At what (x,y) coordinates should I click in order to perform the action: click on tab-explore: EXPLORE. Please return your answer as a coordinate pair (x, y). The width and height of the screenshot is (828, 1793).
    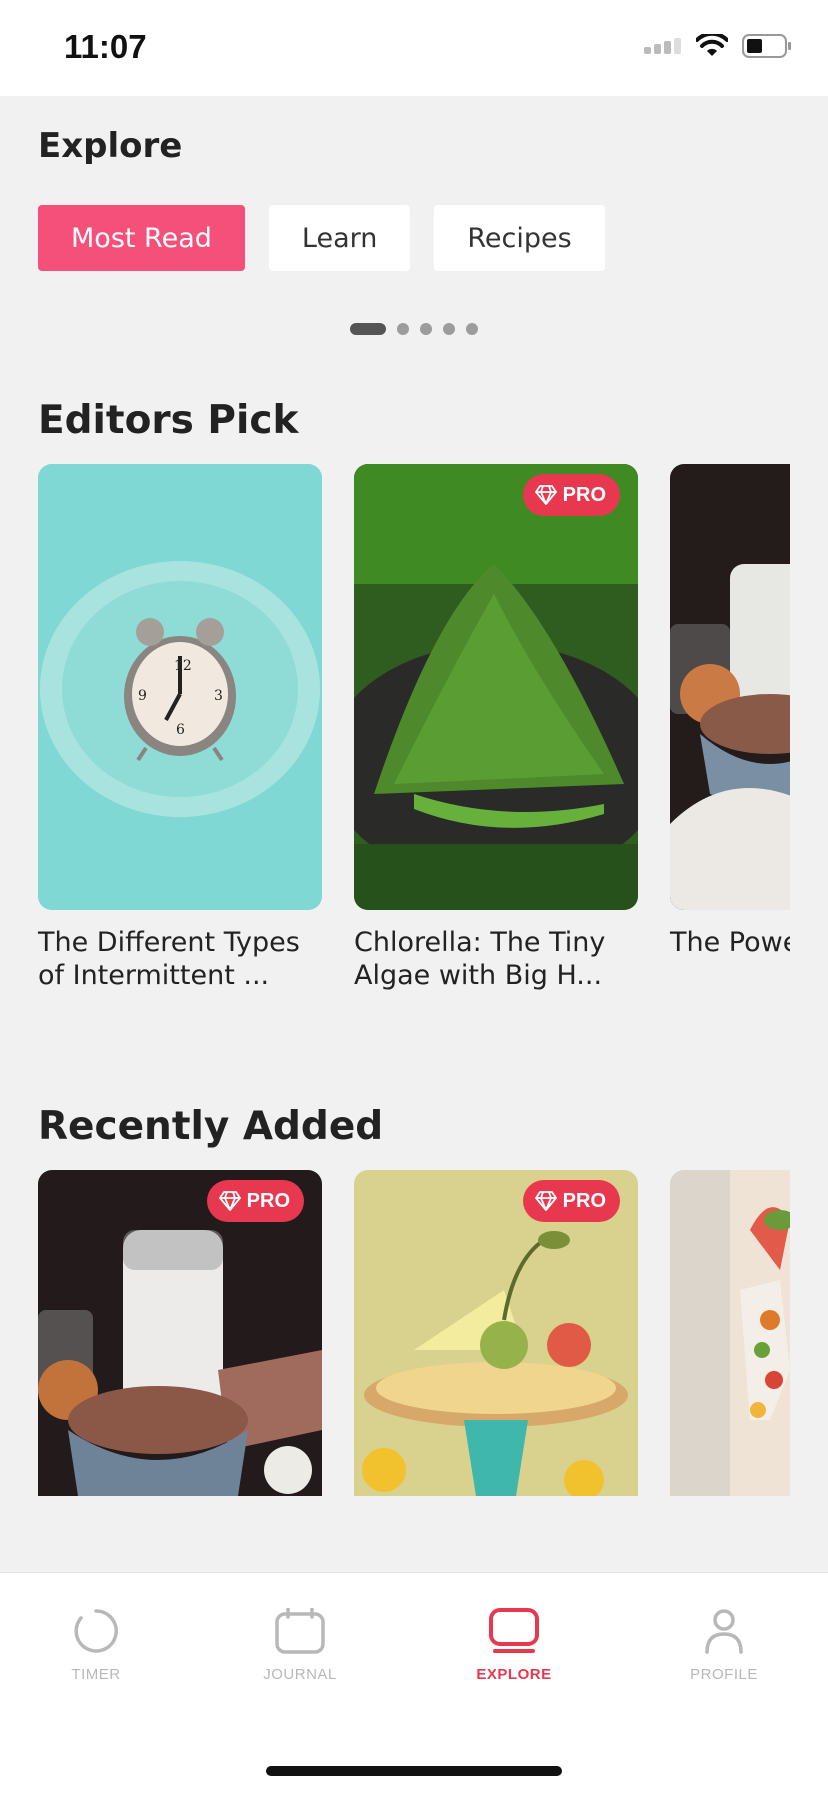
    Looking at the image, I should click on (514, 1645).